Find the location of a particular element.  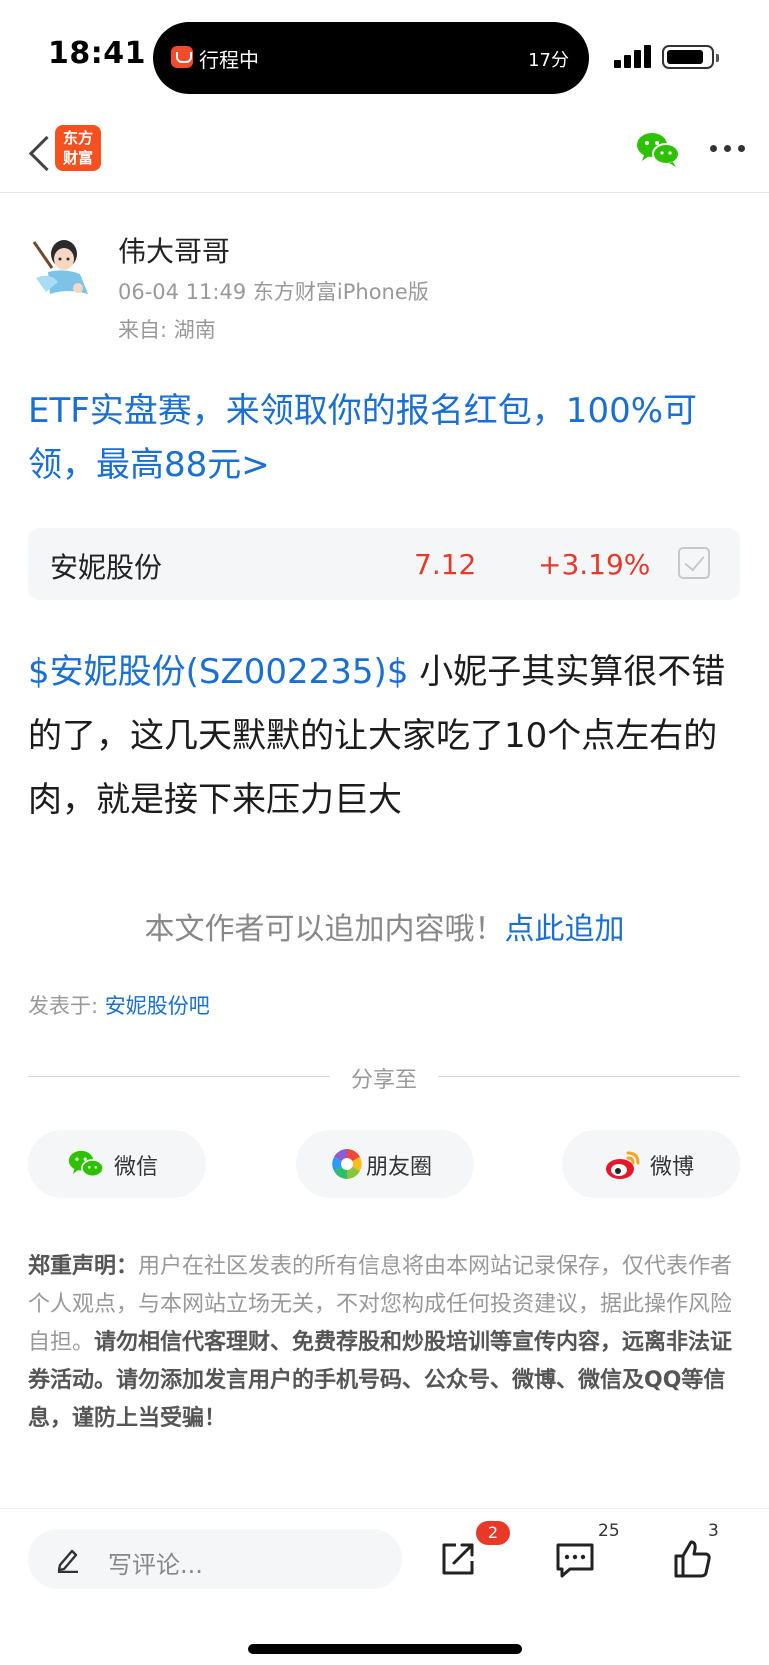

share-moments-button: 朋友圈 is located at coordinates (385, 1164).